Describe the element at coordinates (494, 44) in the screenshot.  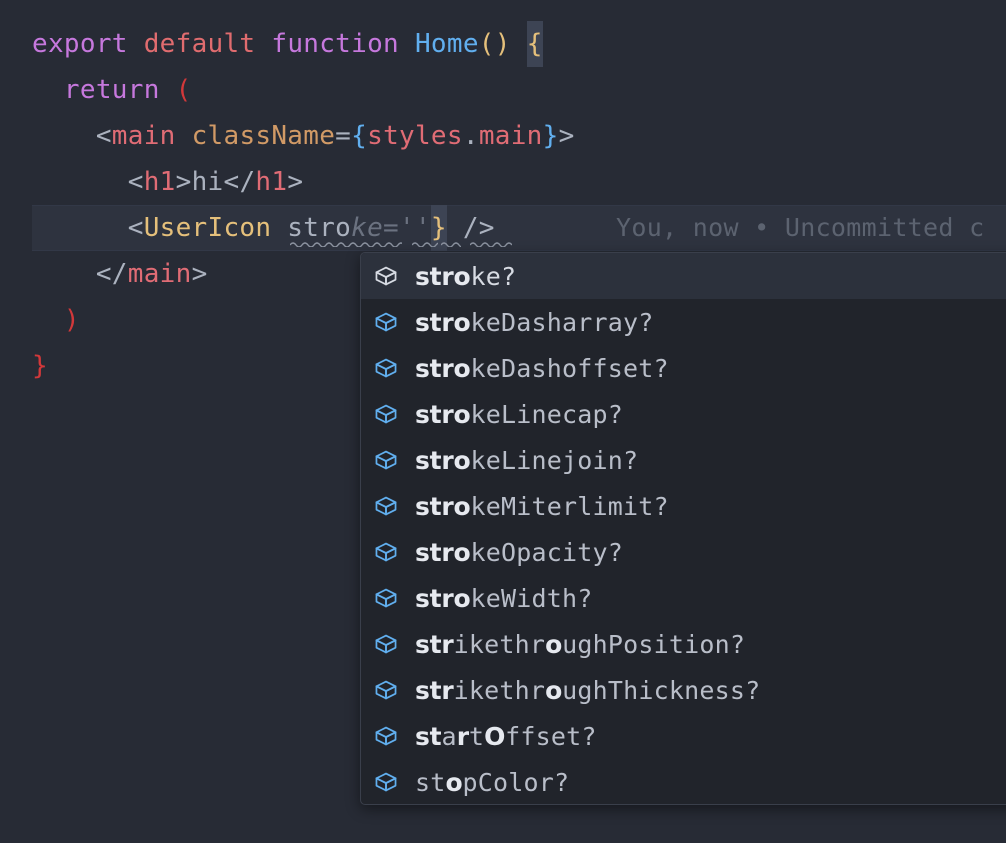
I see `code-token: ()` at that location.